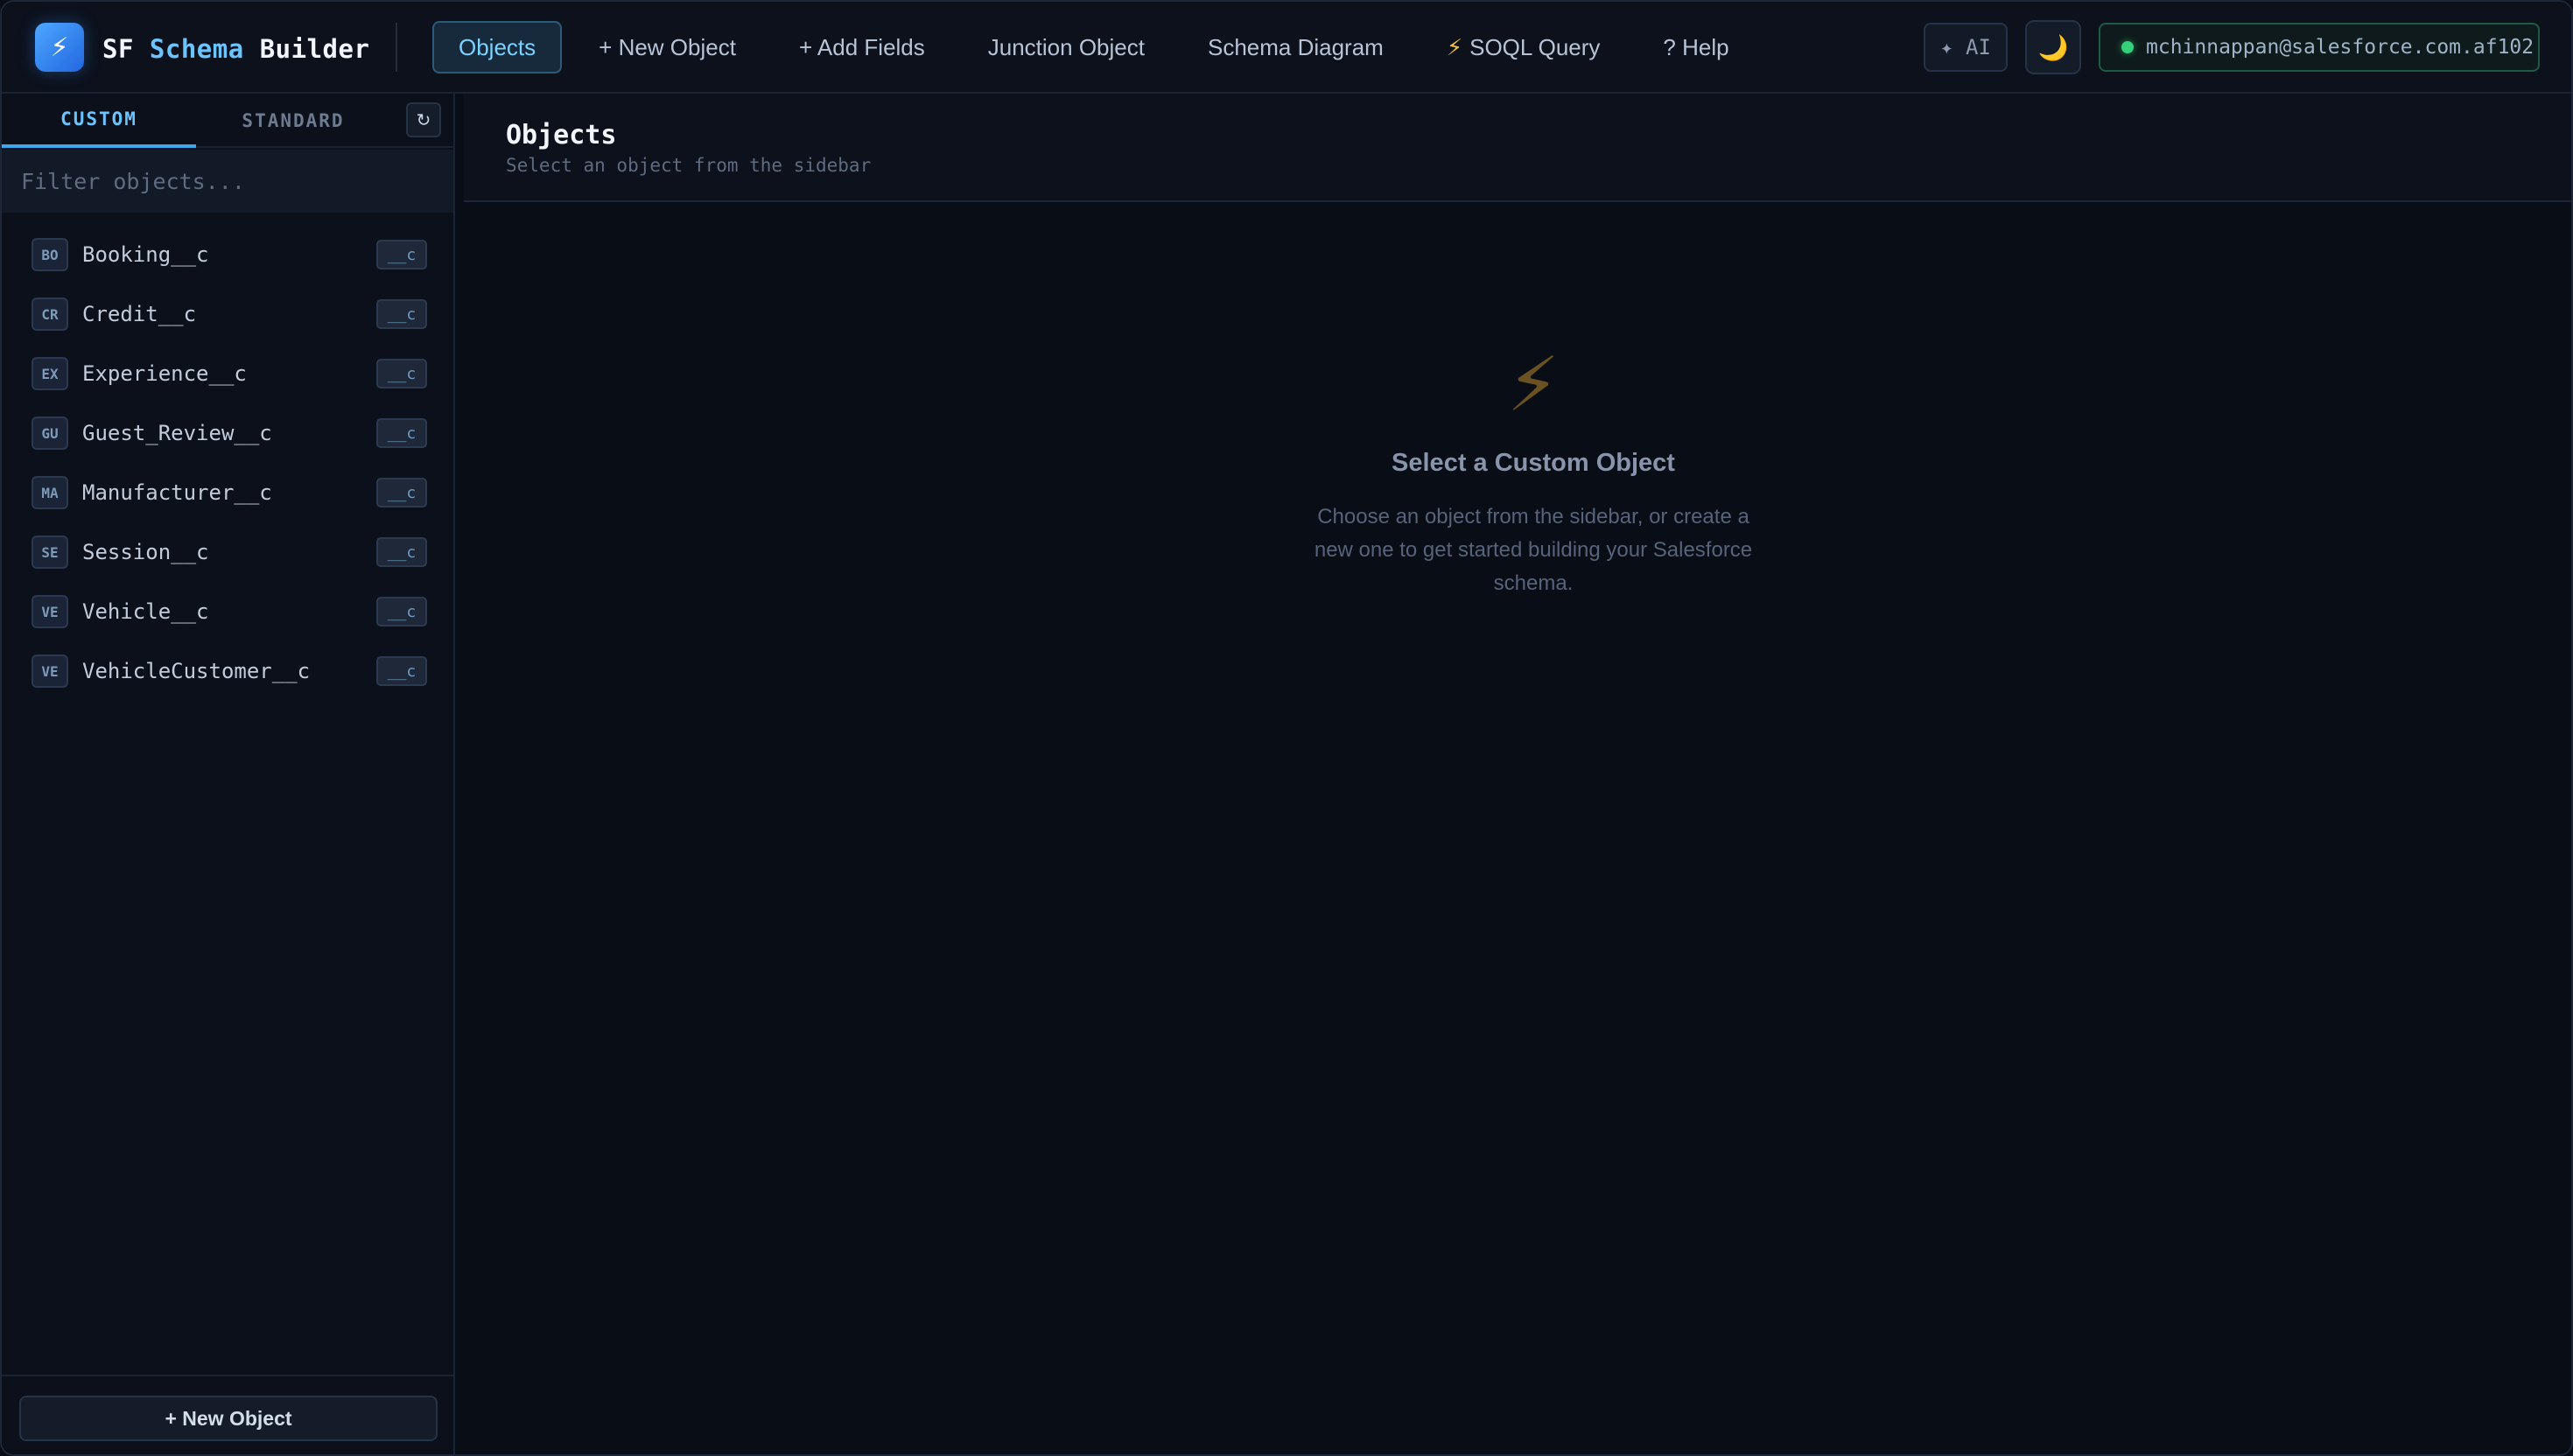 The height and width of the screenshot is (1456, 2573). Describe the element at coordinates (1966, 47) in the screenshot. I see `ai-button: ✦ AI` at that location.